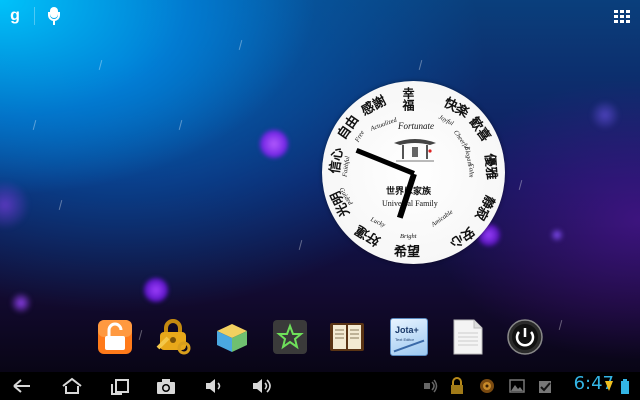 This screenshot has width=640, height=400. I want to click on ring-kanji: 希望, so click(407, 252).